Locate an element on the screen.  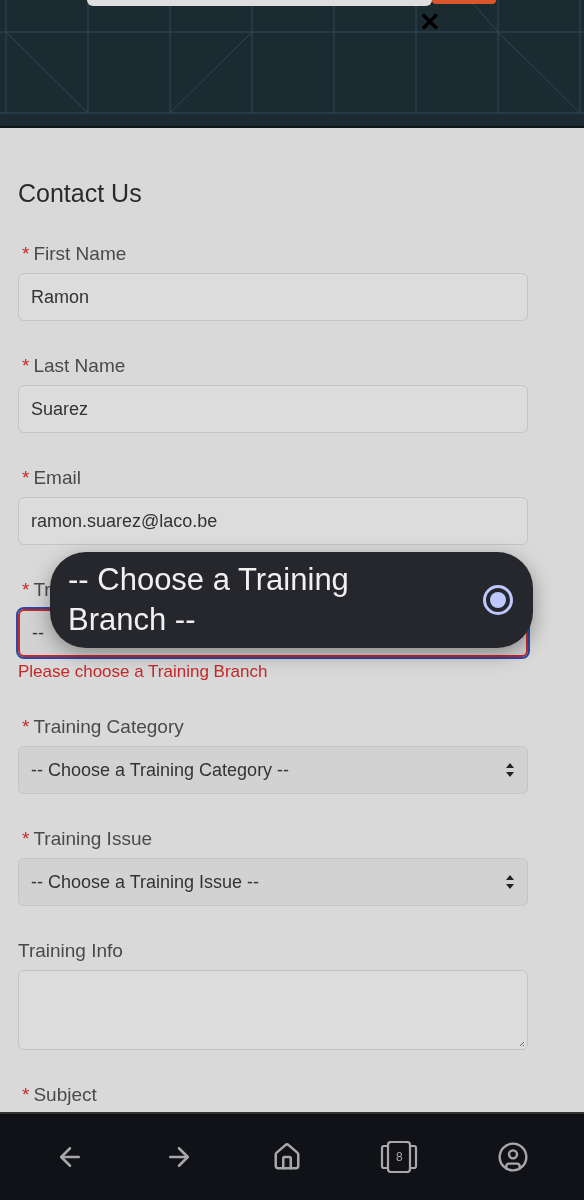
search-button is located at coordinates (464, 2).